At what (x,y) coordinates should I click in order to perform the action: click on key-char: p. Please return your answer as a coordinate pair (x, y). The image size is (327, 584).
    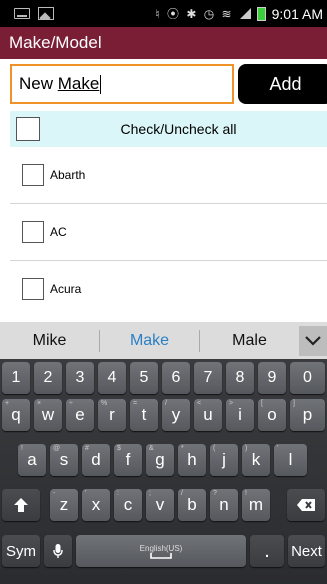
    Looking at the image, I should click on (307, 414).